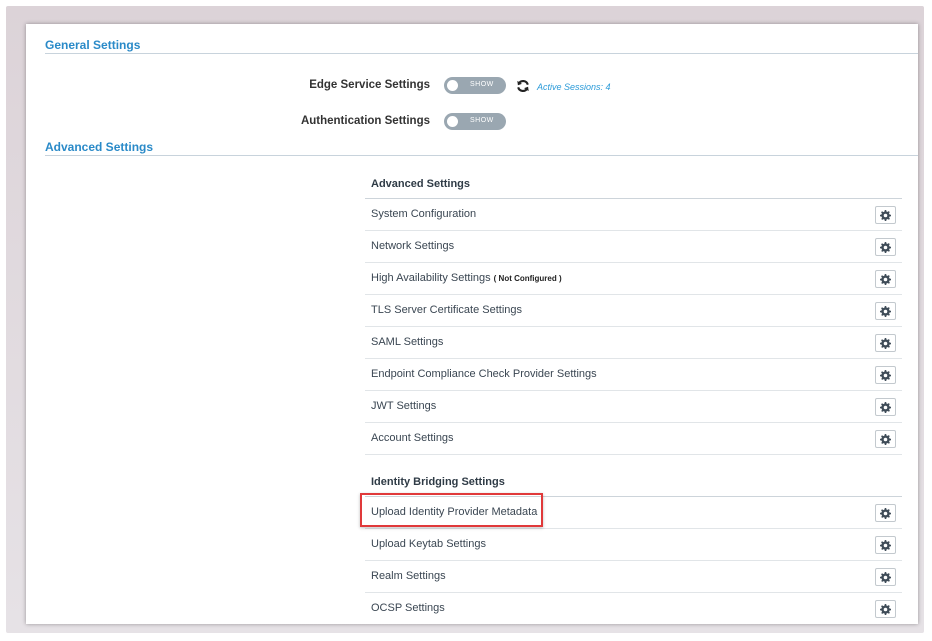 The height and width of the screenshot is (641, 932). I want to click on tls-server-certificate-settings-button, so click(885, 311).